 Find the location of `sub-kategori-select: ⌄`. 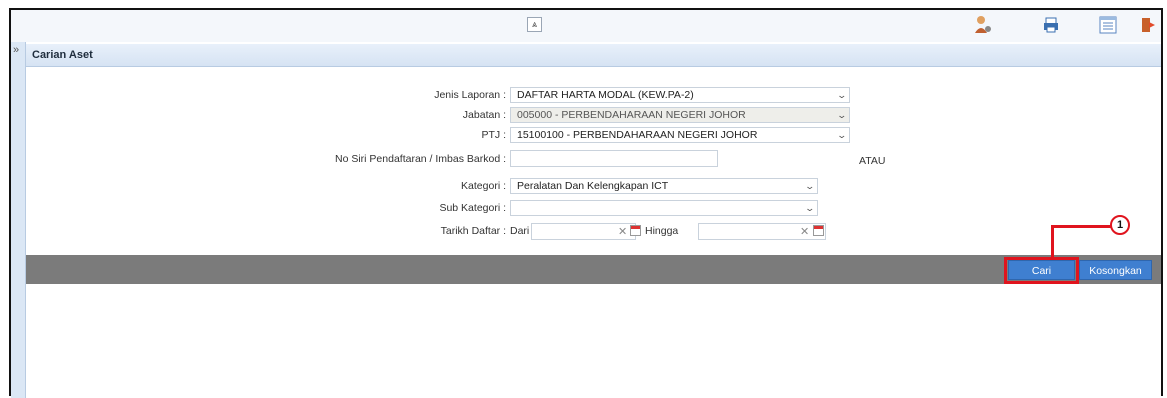

sub-kategori-select: ⌄ is located at coordinates (664, 208).